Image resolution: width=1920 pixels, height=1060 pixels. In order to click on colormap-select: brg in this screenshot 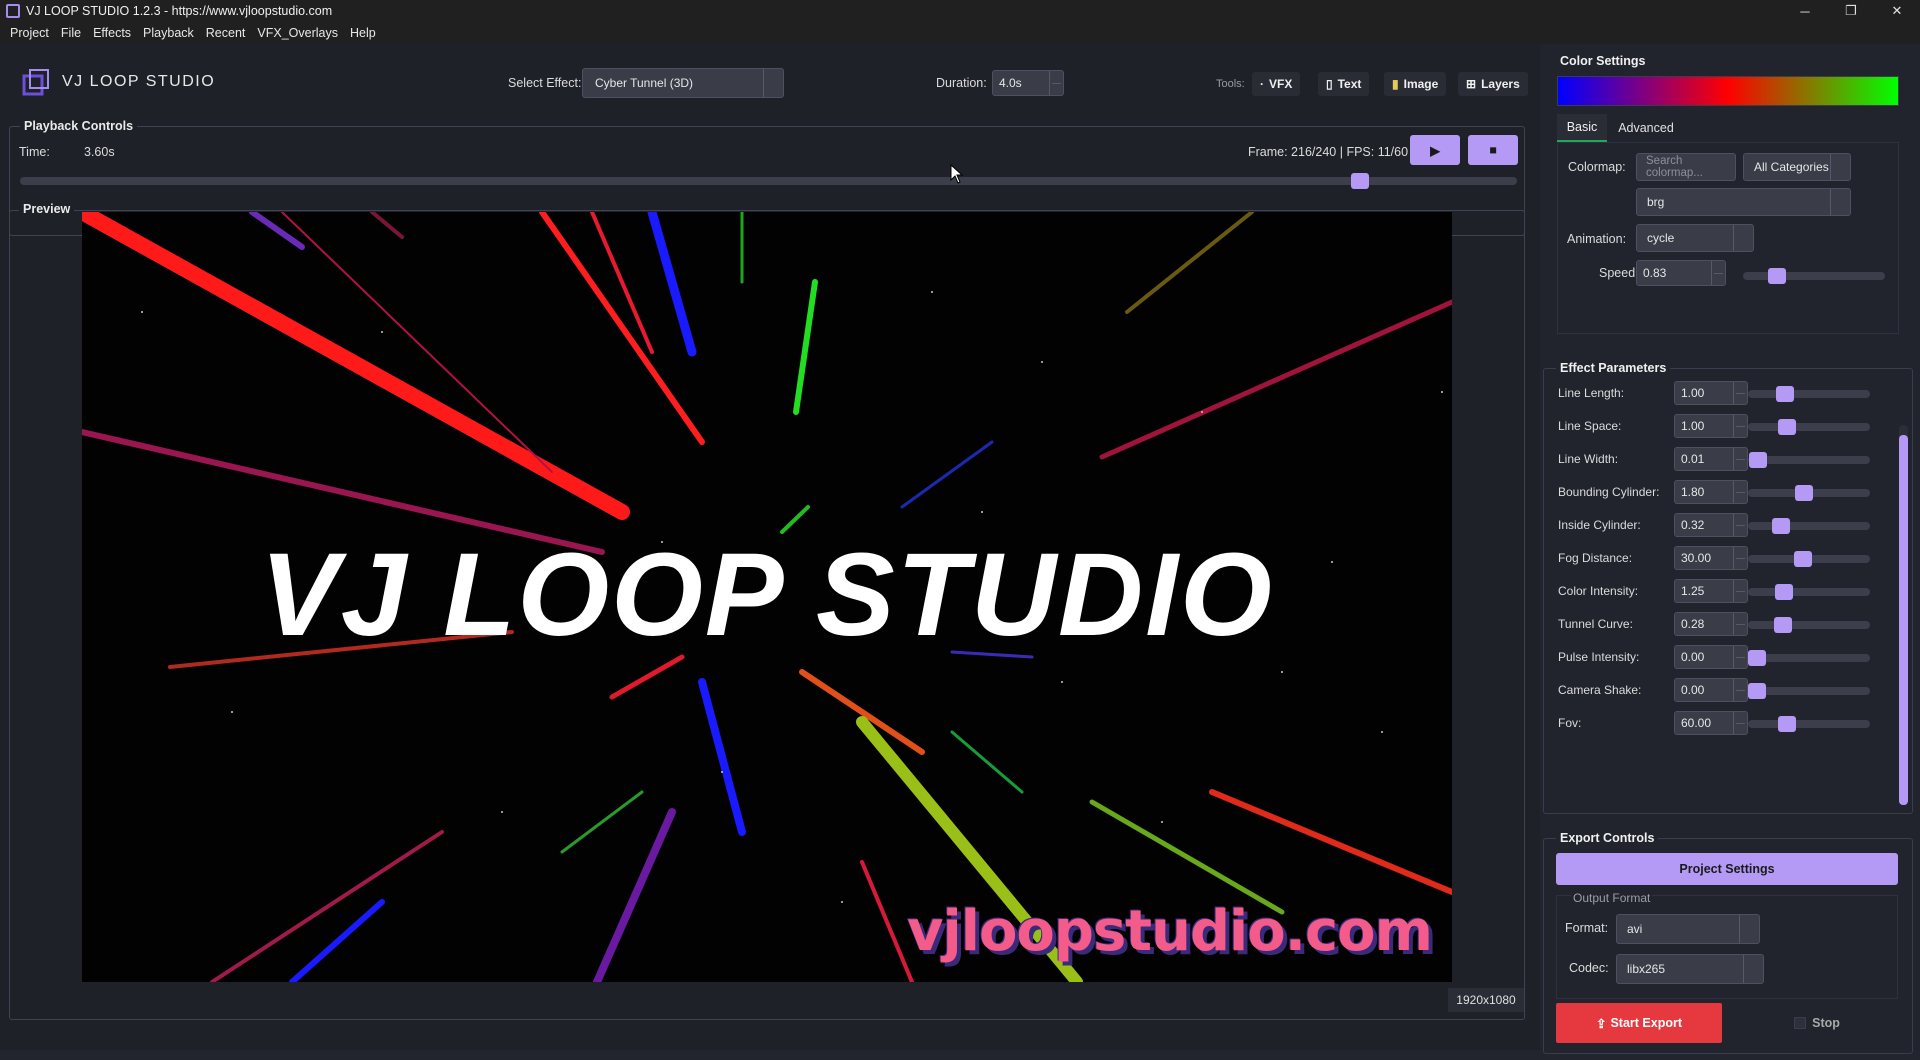, I will do `click(1743, 202)`.